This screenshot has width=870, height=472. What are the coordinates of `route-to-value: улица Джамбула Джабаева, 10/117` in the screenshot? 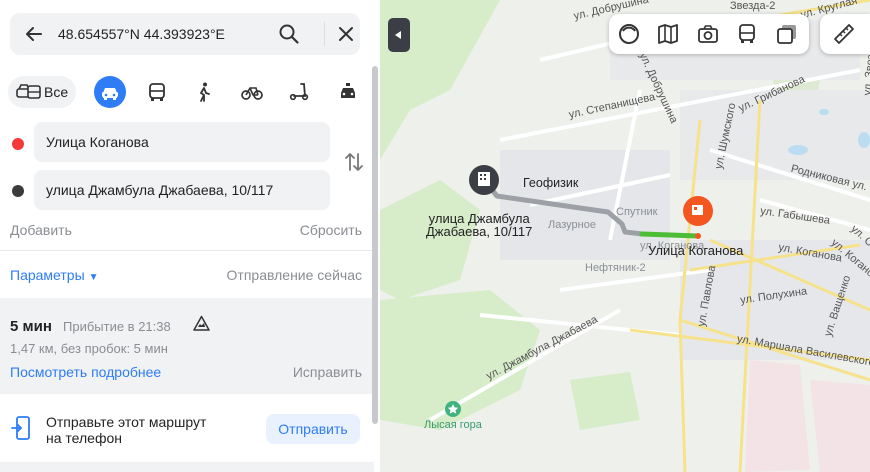 It's located at (160, 190).